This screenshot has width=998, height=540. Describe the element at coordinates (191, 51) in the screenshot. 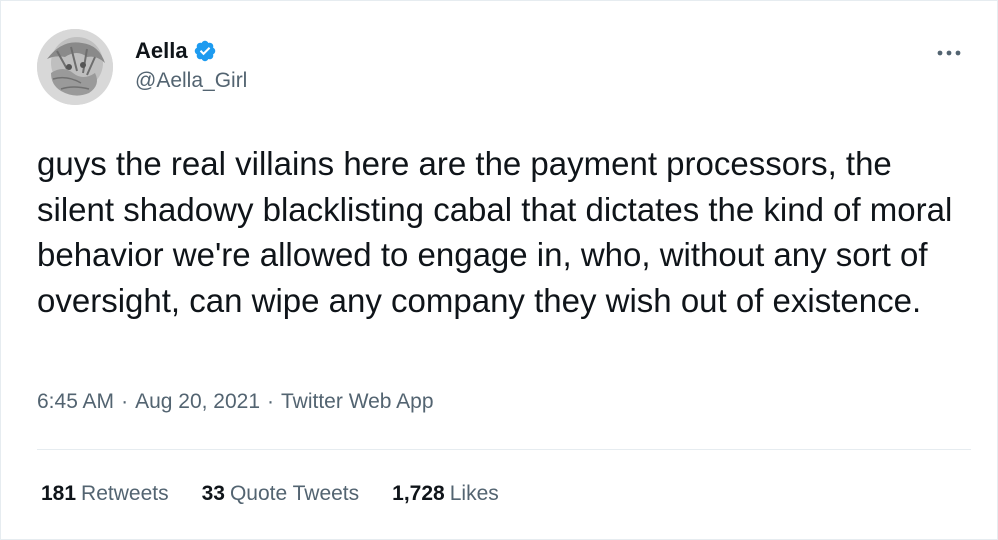

I see `display-name-row: Aella` at that location.